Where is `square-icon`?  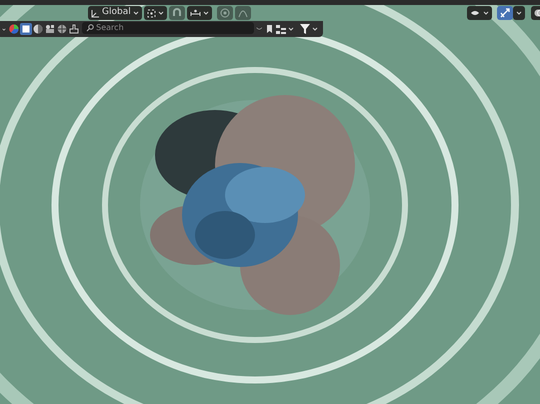
square-icon is located at coordinates (26, 29).